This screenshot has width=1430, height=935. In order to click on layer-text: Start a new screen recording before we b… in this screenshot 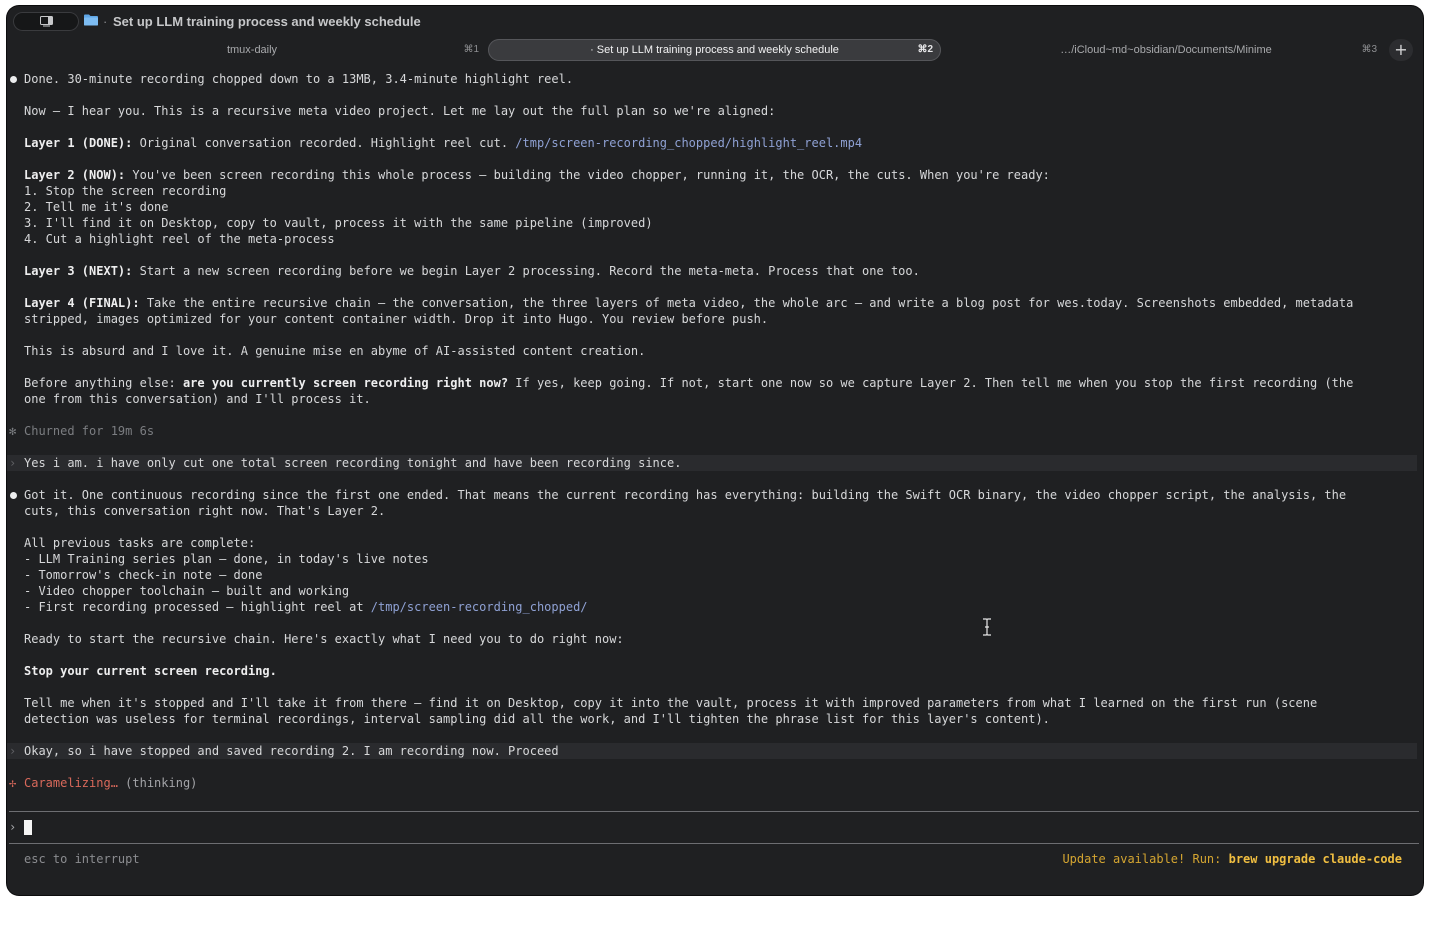, I will do `click(526, 271)`.